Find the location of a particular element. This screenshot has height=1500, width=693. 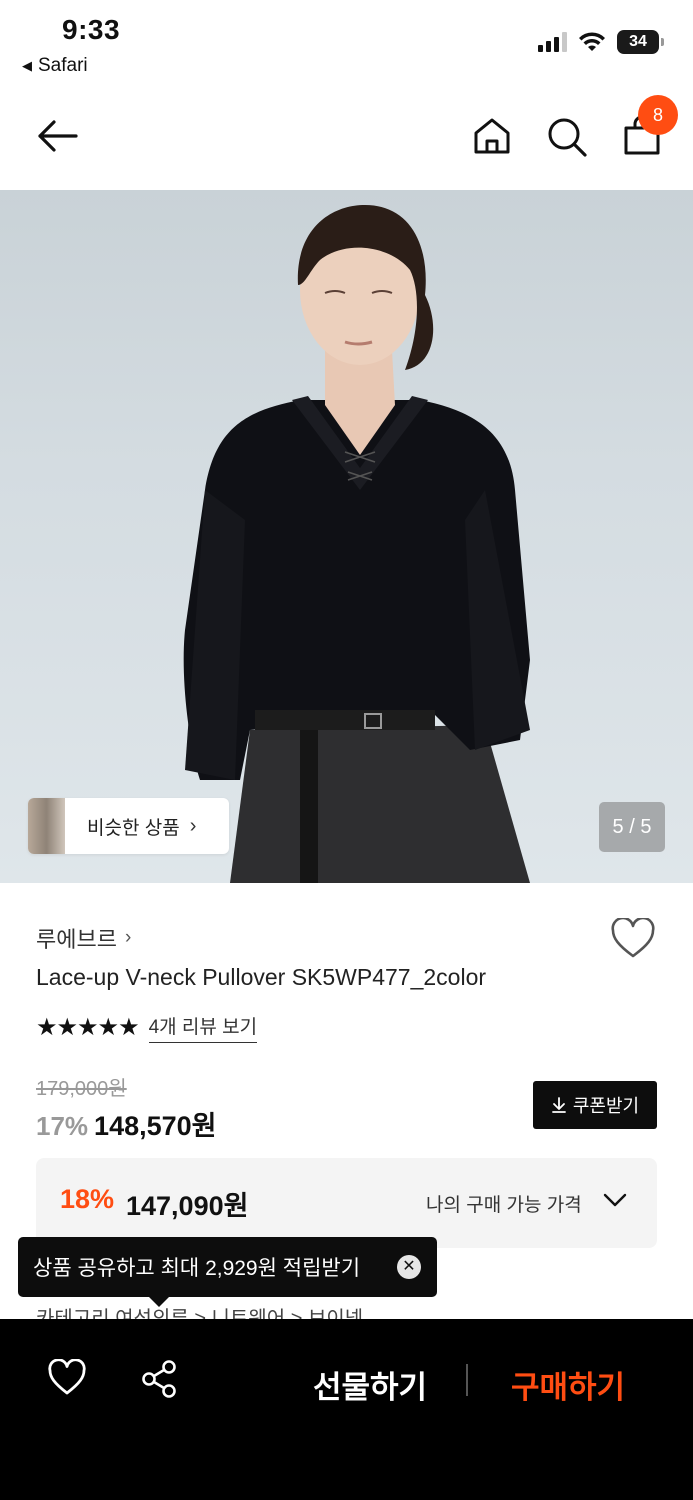

cart-count-badge: 8 is located at coordinates (658, 115).